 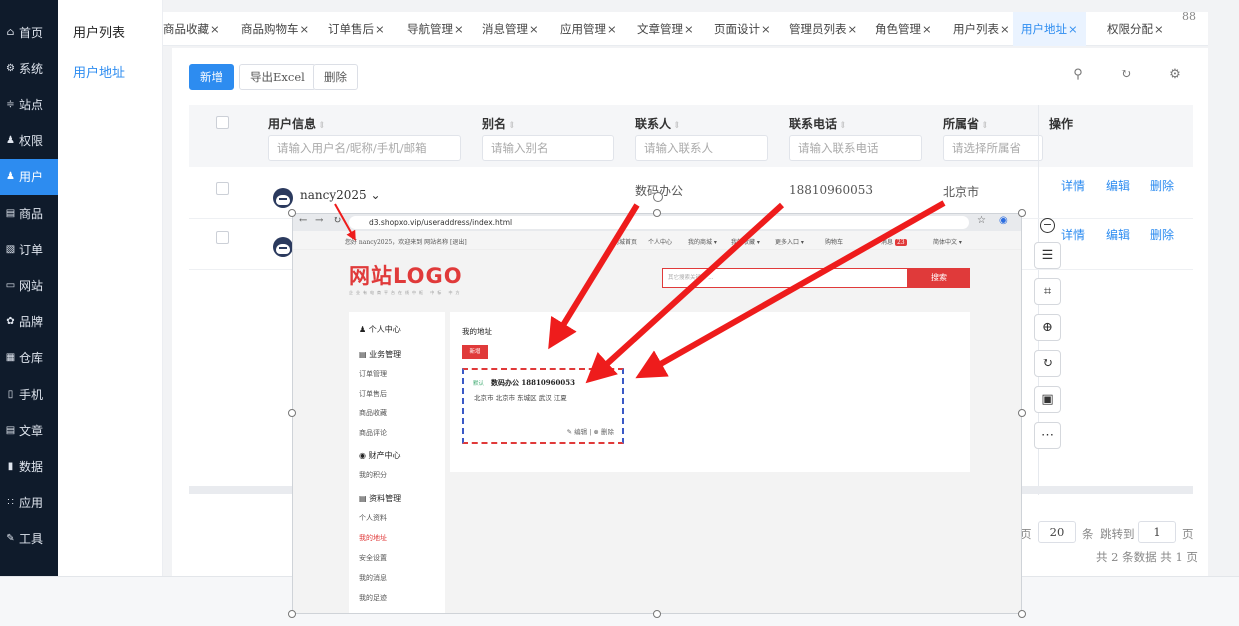 What do you see at coordinates (1047, 399) in the screenshot?
I see `extract-image-icon: ▣` at bounding box center [1047, 399].